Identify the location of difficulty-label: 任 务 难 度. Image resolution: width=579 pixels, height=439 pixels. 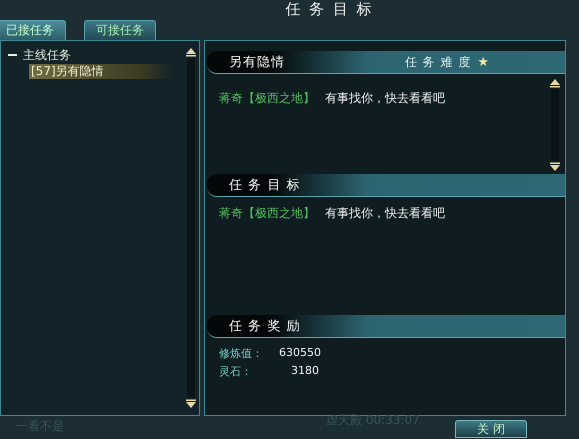
(438, 62).